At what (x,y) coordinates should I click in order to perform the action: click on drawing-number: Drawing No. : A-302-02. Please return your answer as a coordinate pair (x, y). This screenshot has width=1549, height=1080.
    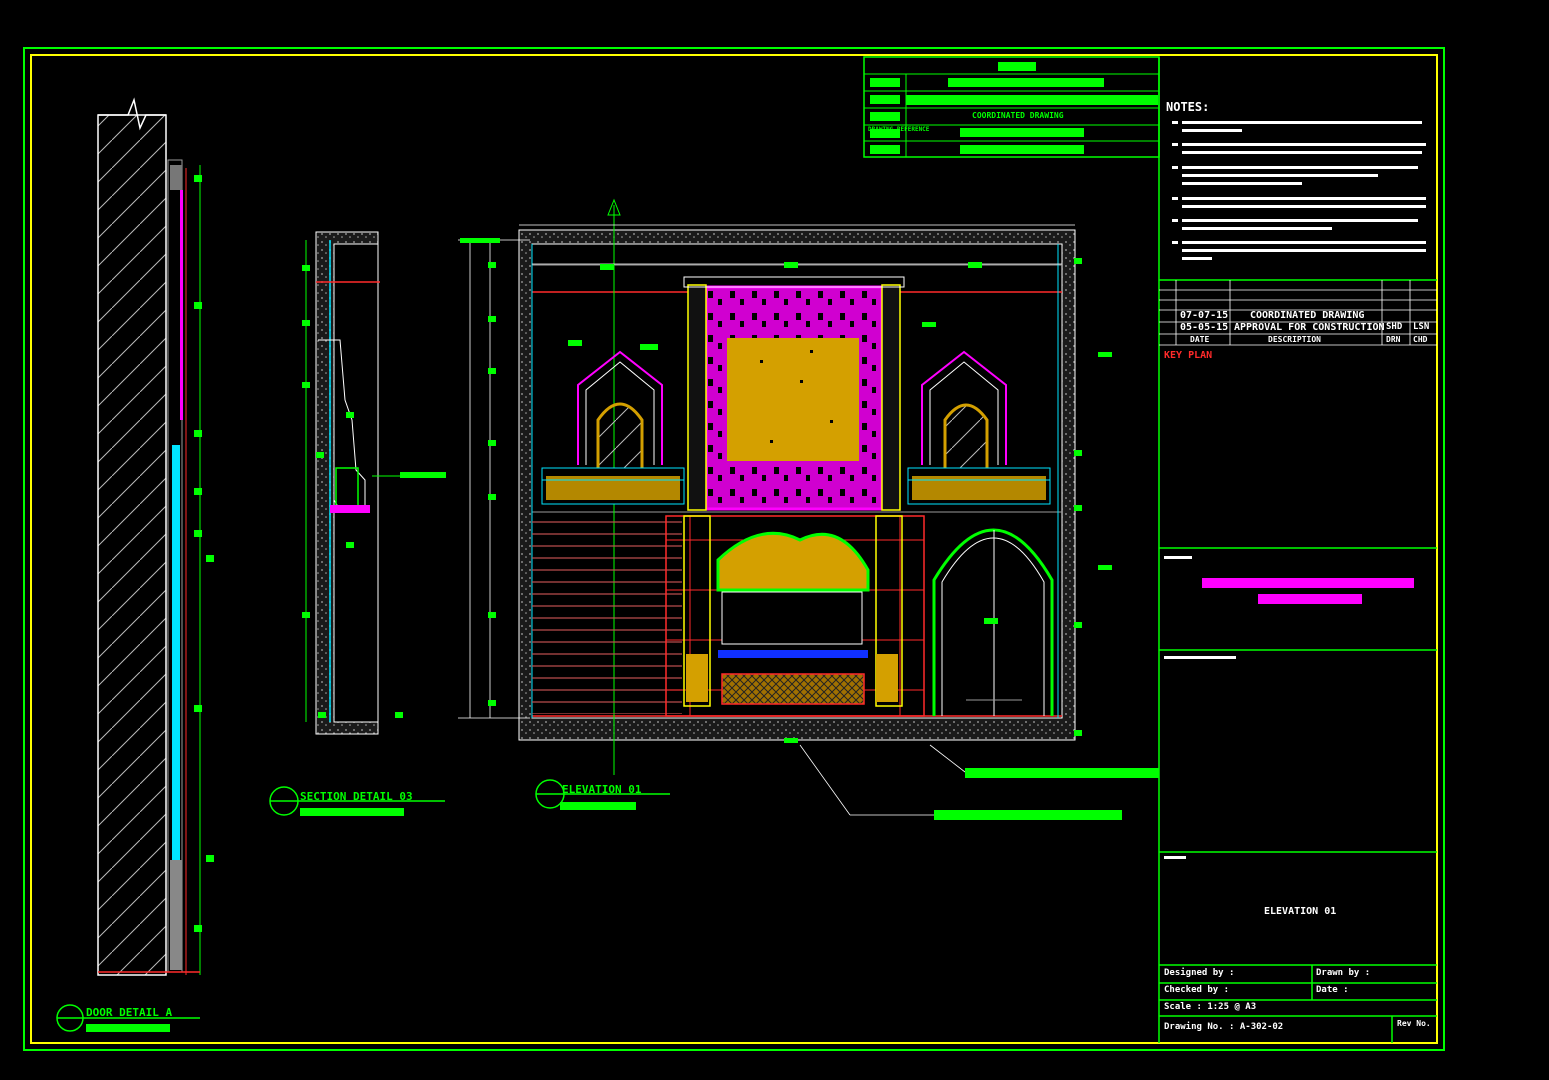
    Looking at the image, I should click on (1224, 1027).